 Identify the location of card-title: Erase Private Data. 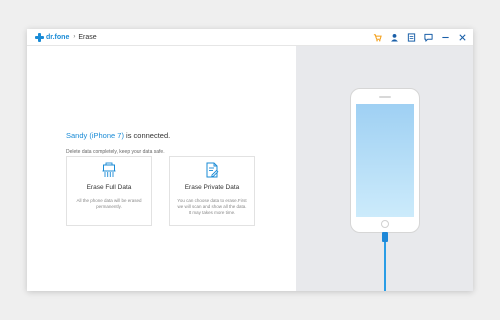
(212, 187).